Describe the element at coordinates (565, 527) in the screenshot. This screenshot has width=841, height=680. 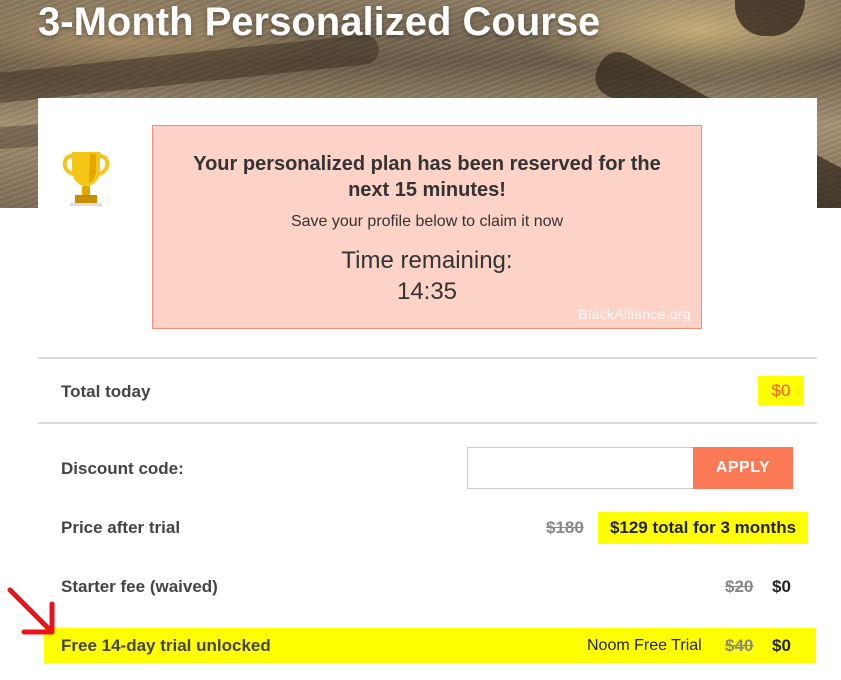
I see `price-after-trial-old: $180` at that location.